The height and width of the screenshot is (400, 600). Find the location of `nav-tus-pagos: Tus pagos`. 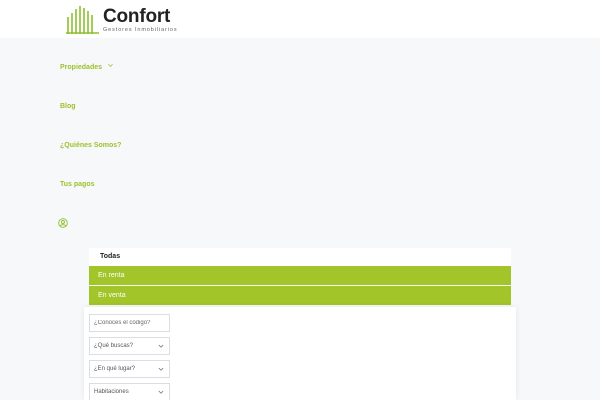

nav-tus-pagos: Tus pagos is located at coordinates (77, 184).